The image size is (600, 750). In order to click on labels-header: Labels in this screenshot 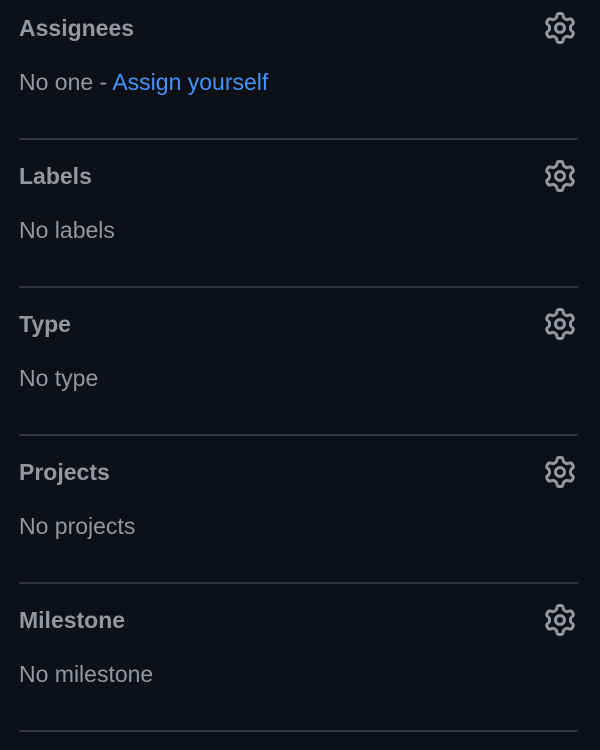, I will do `click(298, 176)`.